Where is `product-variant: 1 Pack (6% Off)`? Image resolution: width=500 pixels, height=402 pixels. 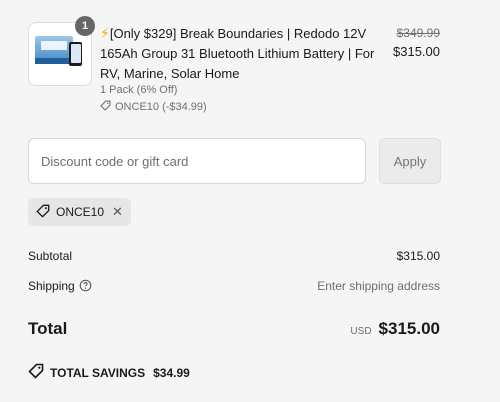 product-variant: 1 Pack (6% Off) is located at coordinates (139, 90).